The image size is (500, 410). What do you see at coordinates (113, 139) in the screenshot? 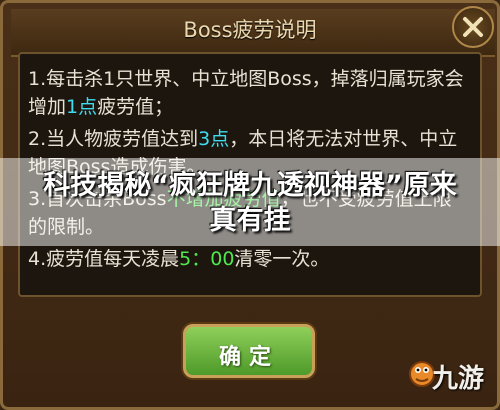
I see `rule-2-text: 2.当人物疲劳值达到` at bounding box center [113, 139].